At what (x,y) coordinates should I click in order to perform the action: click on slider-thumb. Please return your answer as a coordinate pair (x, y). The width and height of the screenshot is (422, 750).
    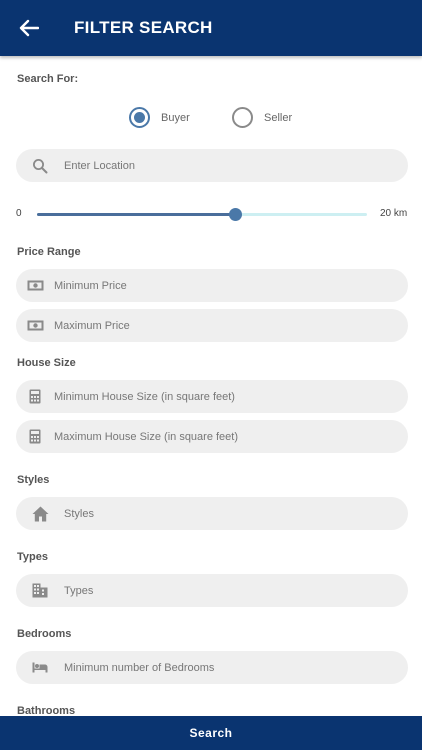
    Looking at the image, I should click on (235, 214).